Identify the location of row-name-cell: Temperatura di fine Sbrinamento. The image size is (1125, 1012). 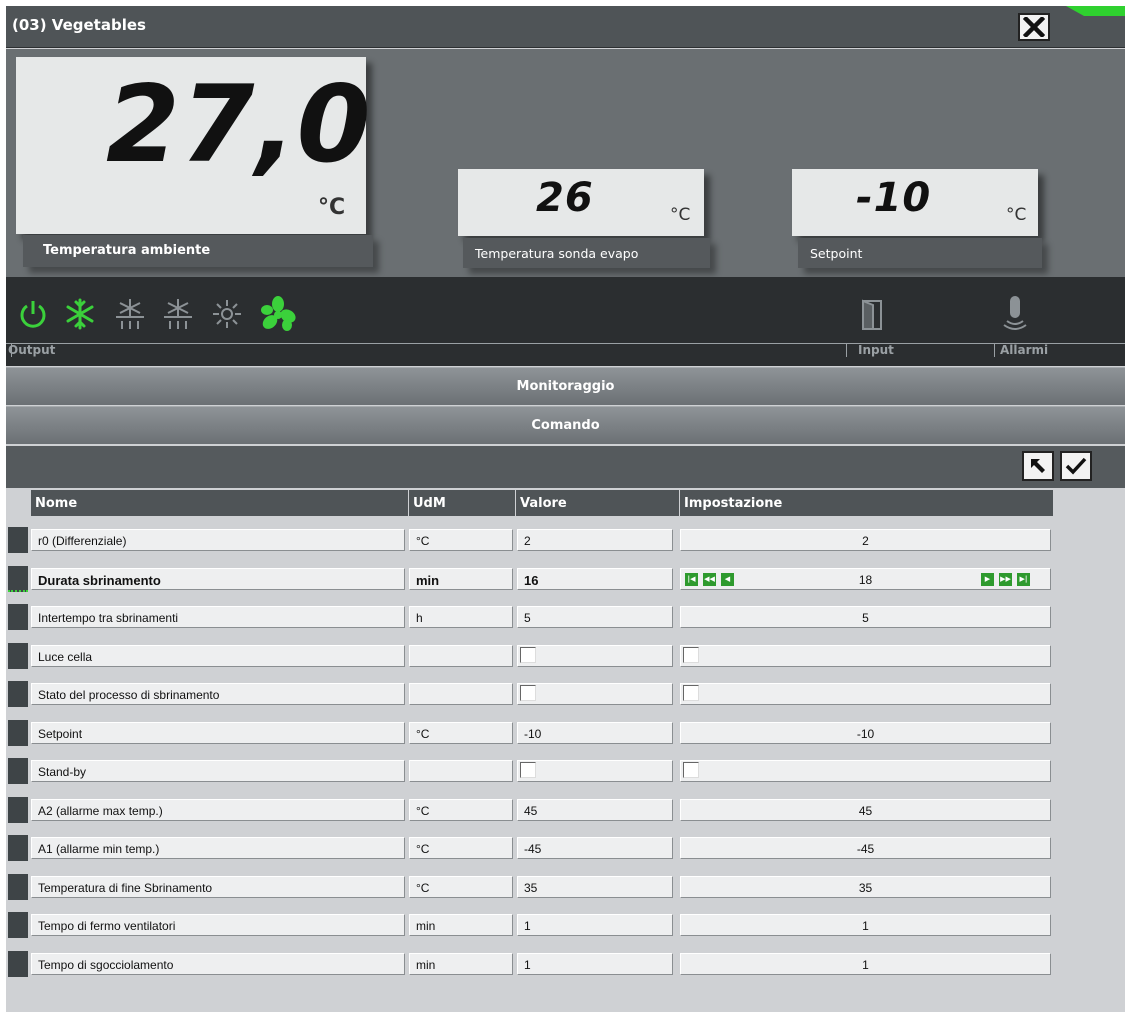
(218, 887).